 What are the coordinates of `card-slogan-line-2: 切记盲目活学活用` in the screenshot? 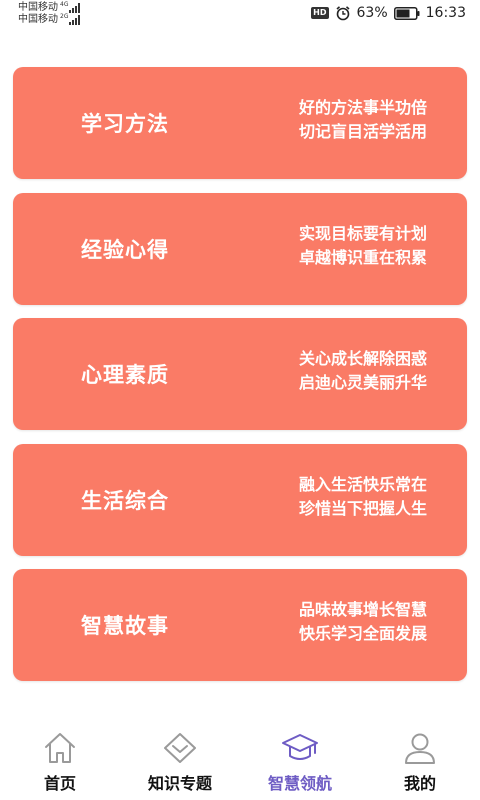 It's located at (362, 131).